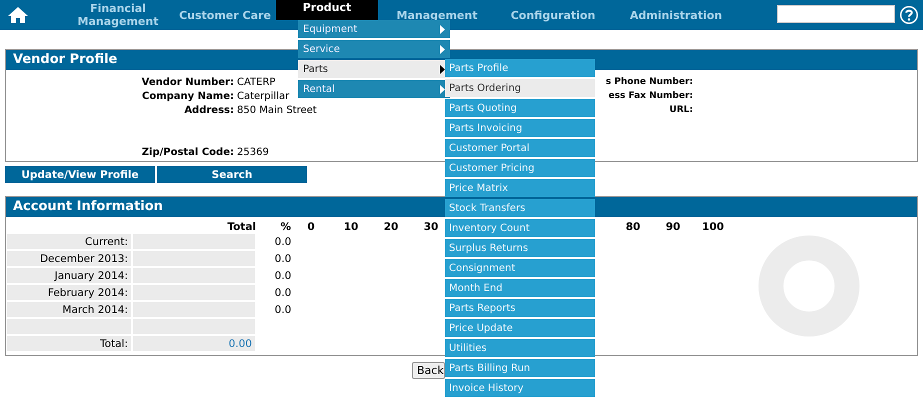 The width and height of the screenshot is (923, 400). I want to click on submenu-item: Inventory Count, so click(520, 228).